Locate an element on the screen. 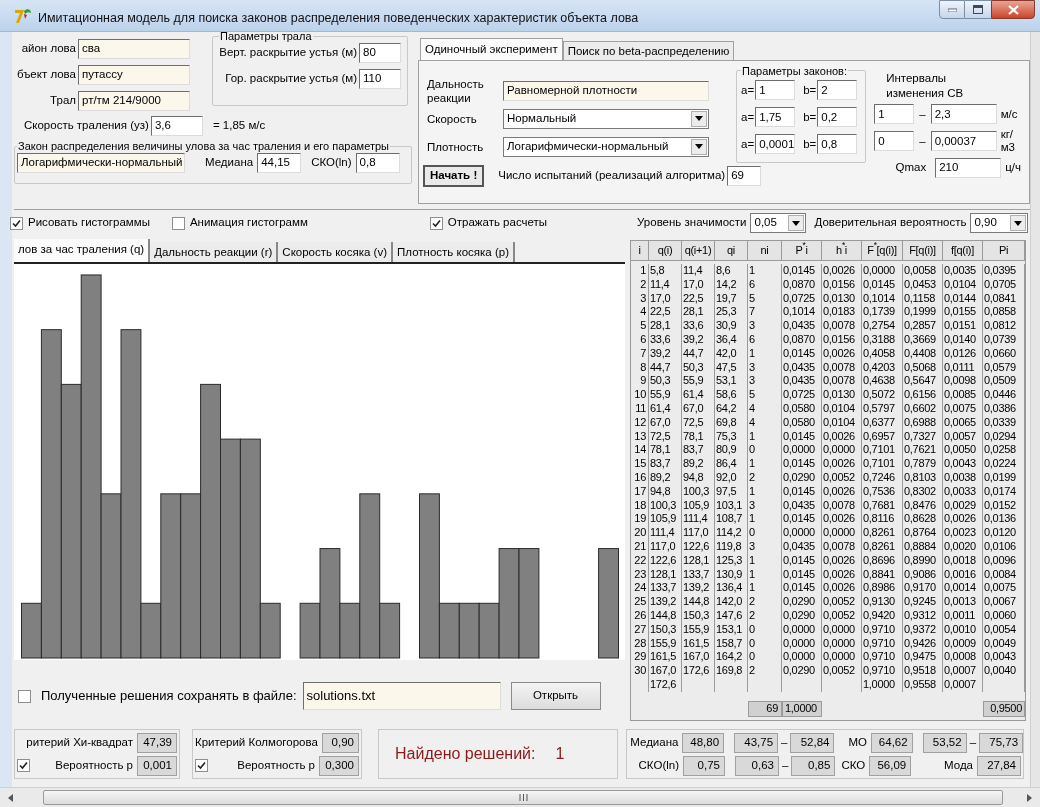  table-cell: 0,0435 is located at coordinates (802, 367).